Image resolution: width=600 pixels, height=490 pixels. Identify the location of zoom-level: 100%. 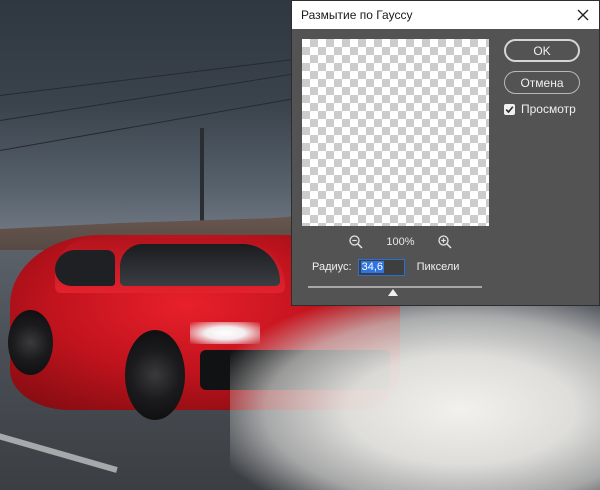
(400, 242).